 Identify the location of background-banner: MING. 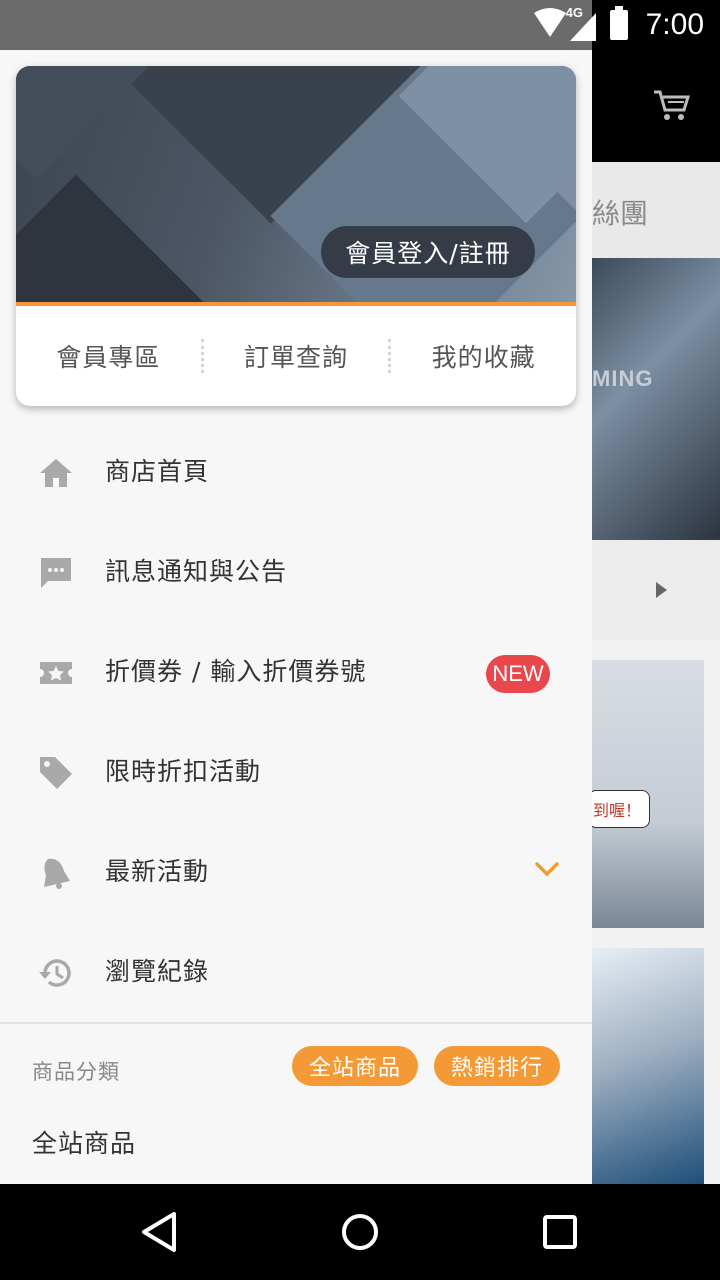
(656, 399).